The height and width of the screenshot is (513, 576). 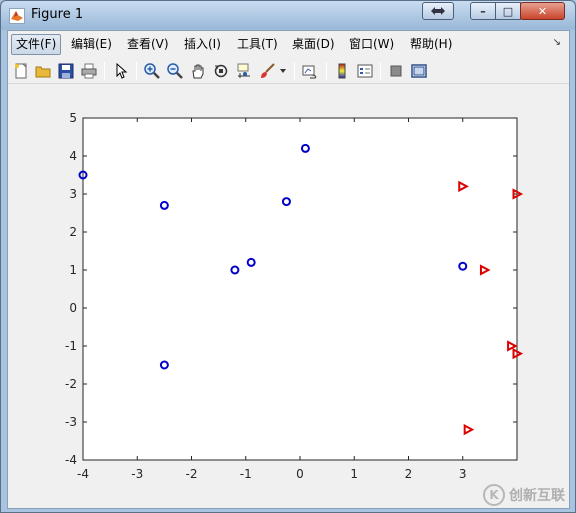 What do you see at coordinates (419, 71) in the screenshot?
I see `show-plot-tools-icon` at bounding box center [419, 71].